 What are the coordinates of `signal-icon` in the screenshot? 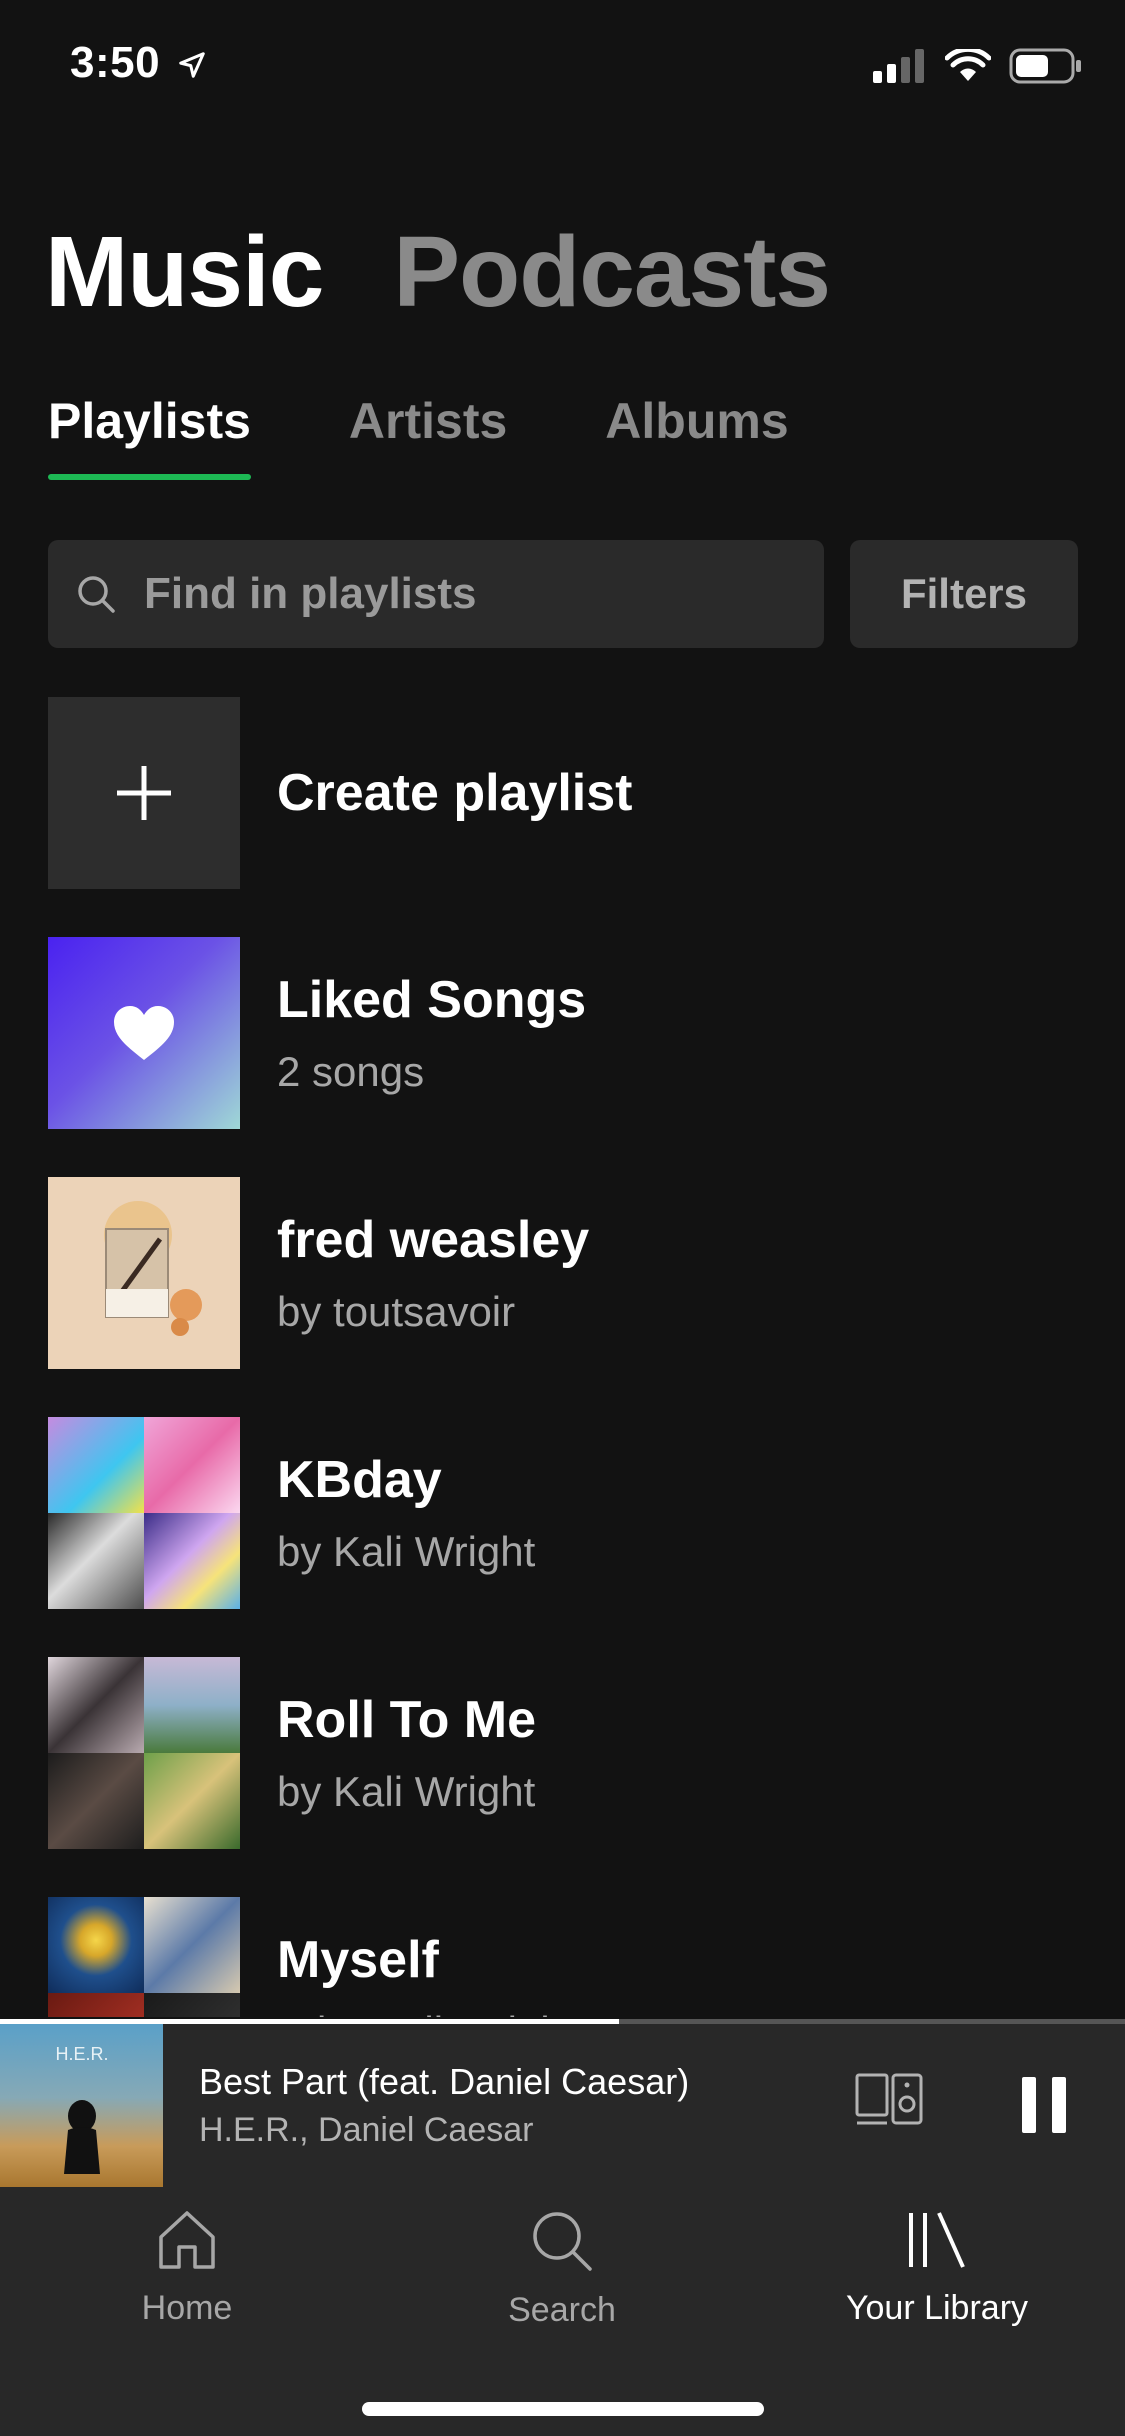 It's located at (898, 66).